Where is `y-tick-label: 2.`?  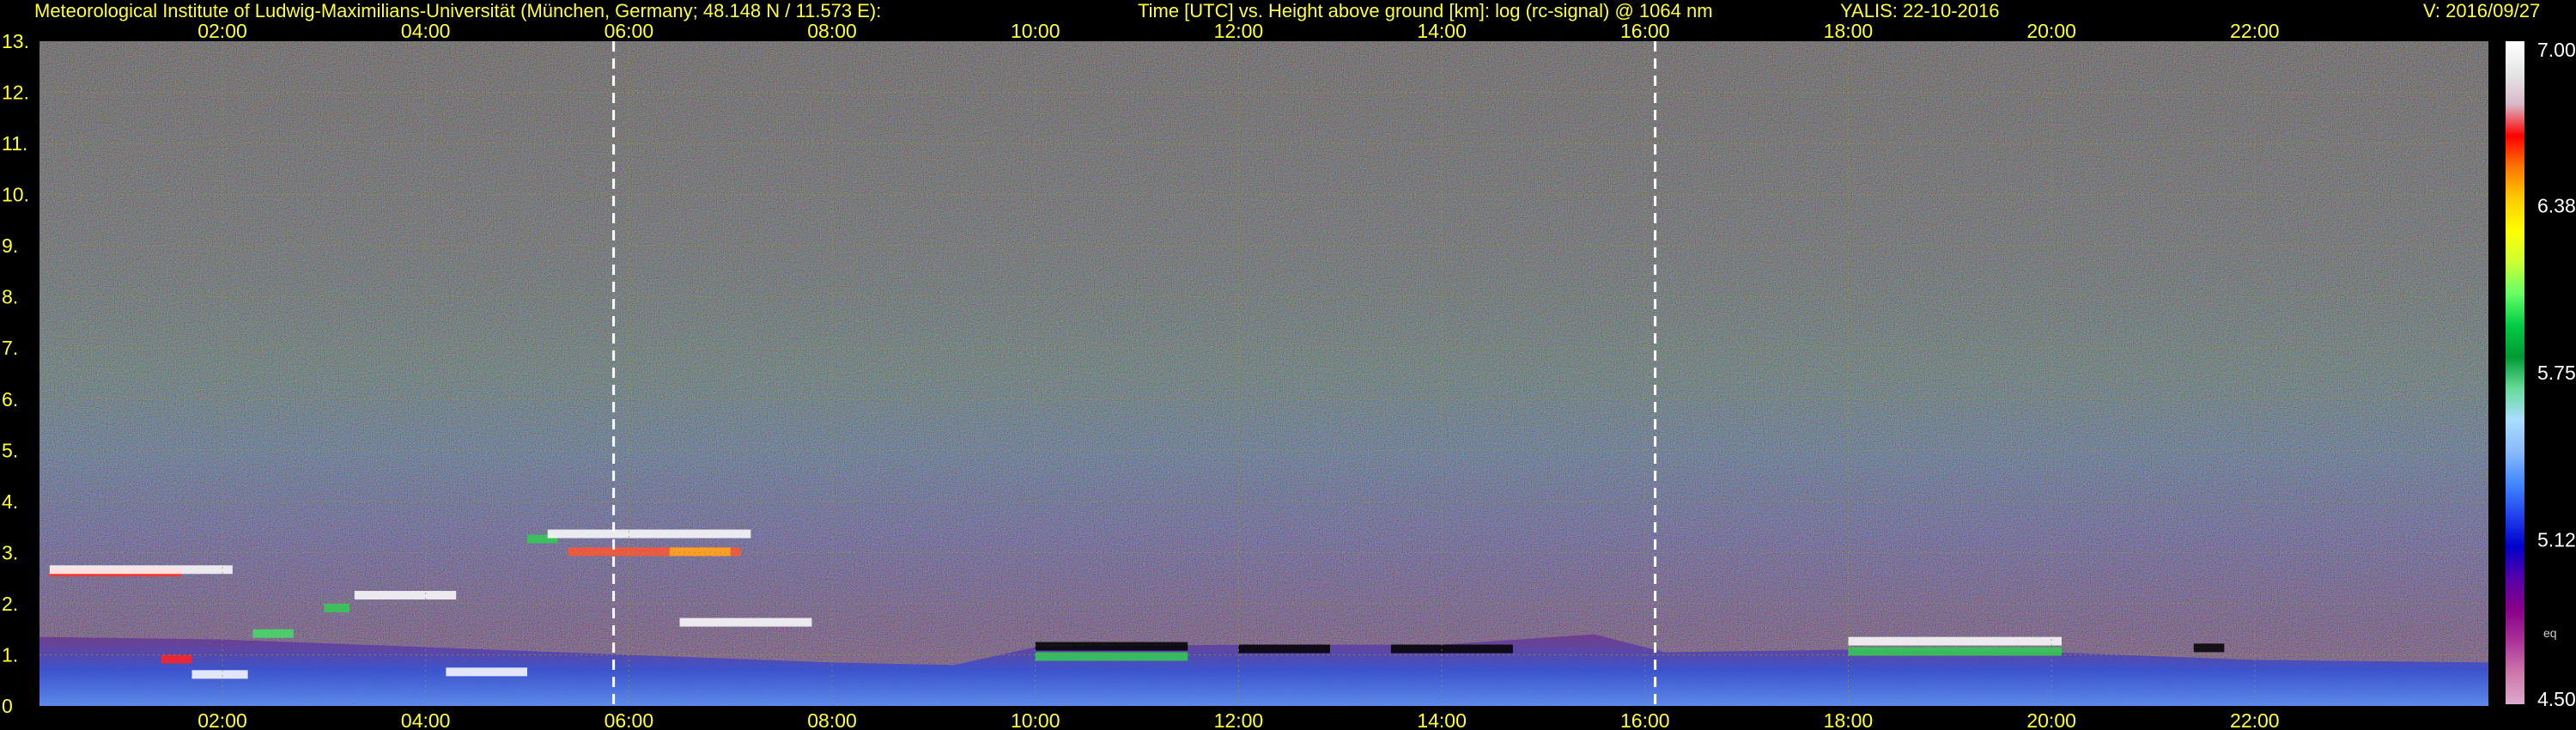 y-tick-label: 2. is located at coordinates (10, 604).